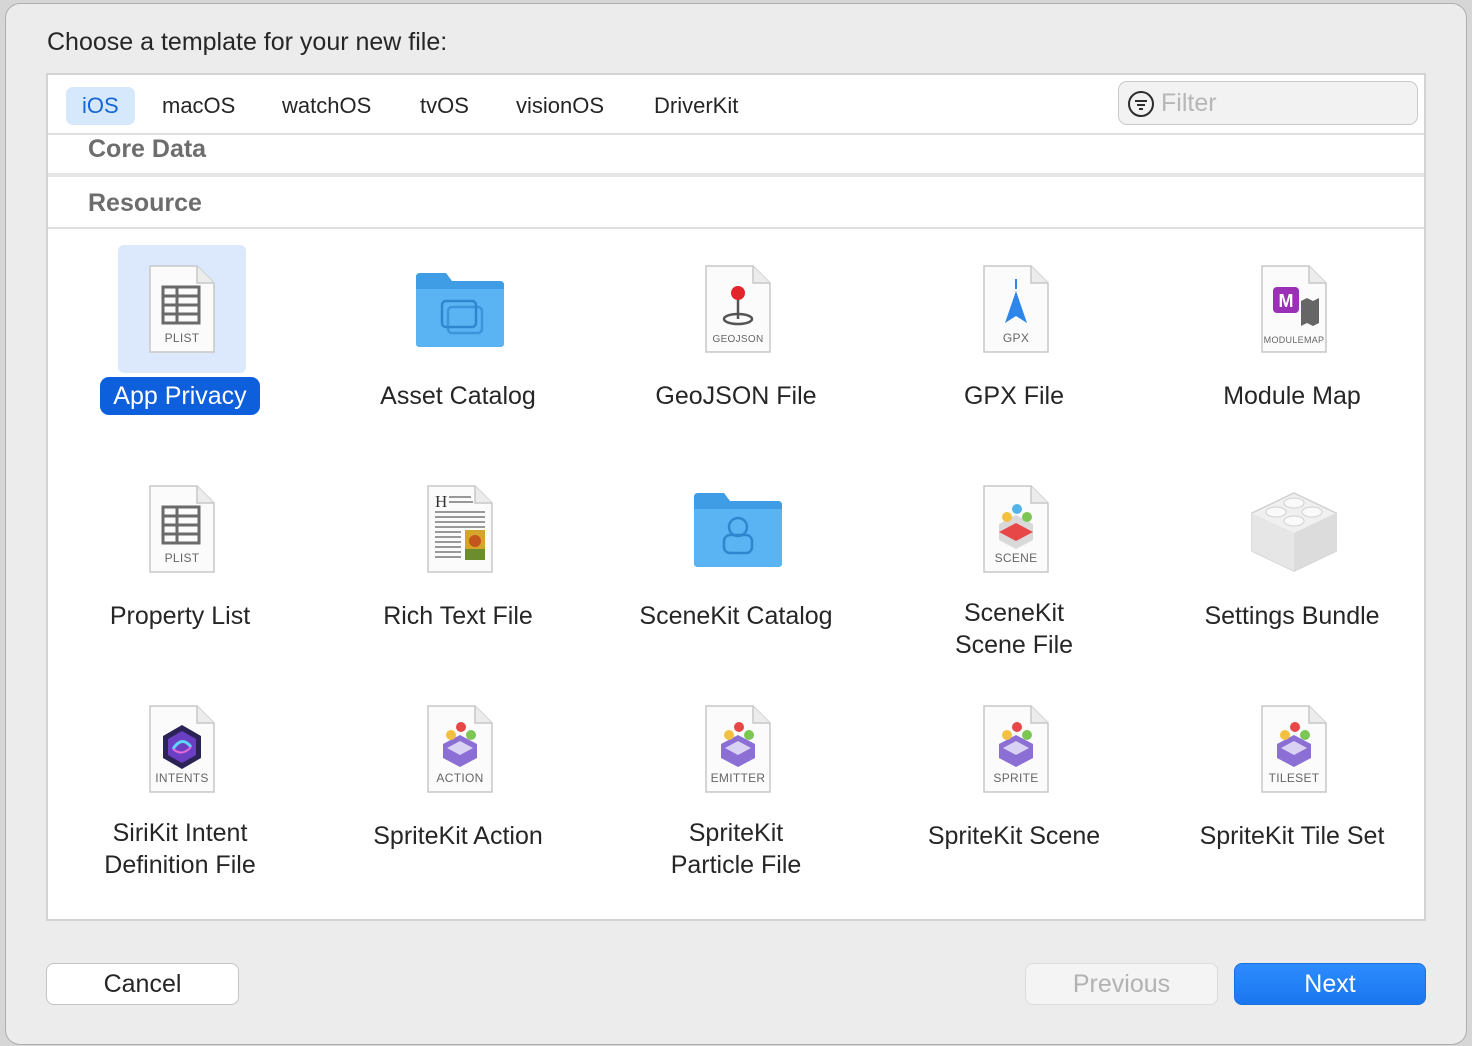 This screenshot has height=1046, width=1472. I want to click on template-spritekit-action: ACTION SpriteKit Action, so click(458, 782).